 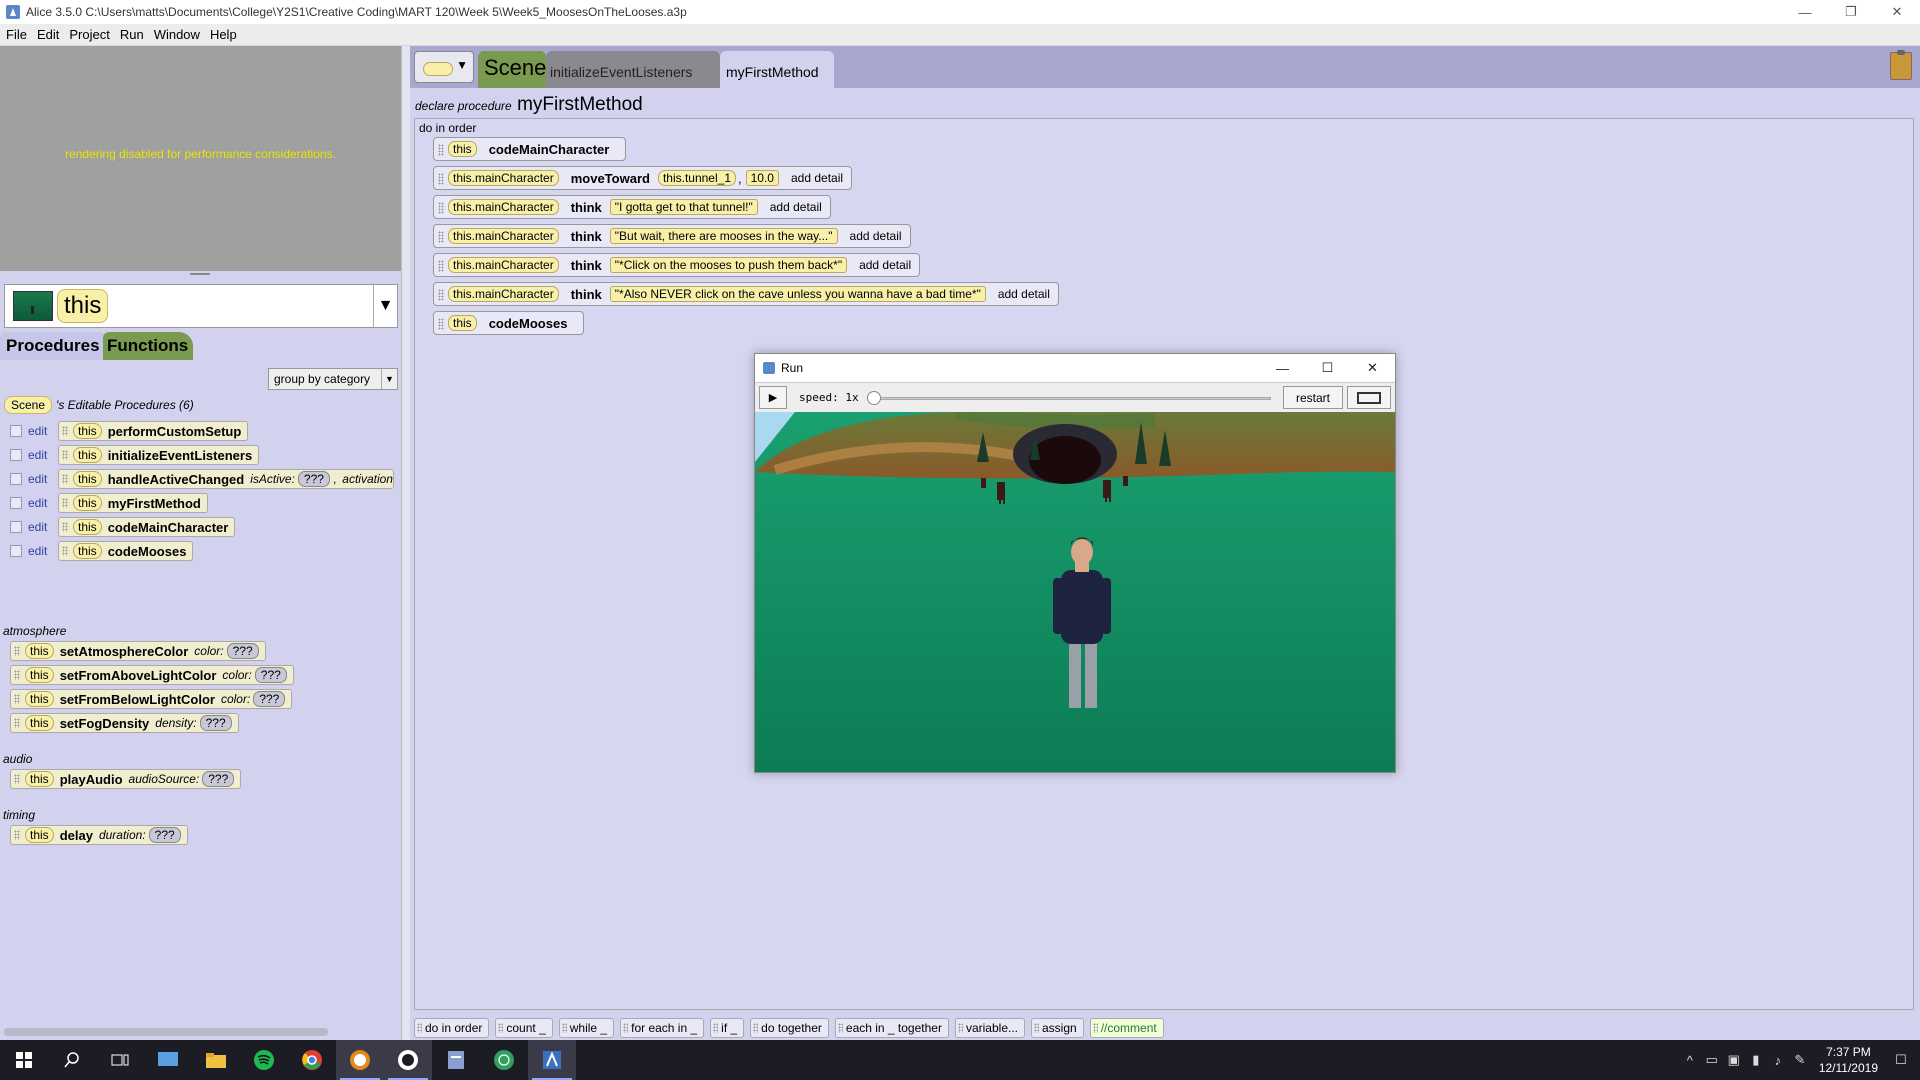 What do you see at coordinates (1690, 1060) in the screenshot?
I see `chevron-up-icon: ^` at bounding box center [1690, 1060].